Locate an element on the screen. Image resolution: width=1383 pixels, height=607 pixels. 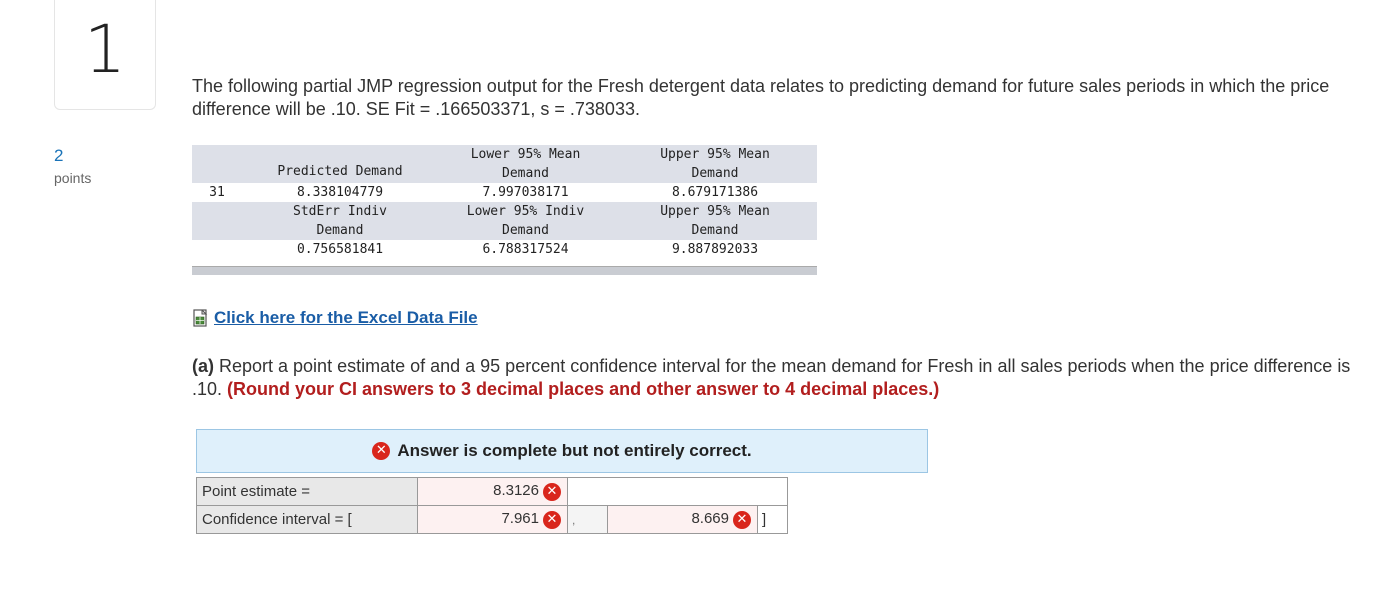
jmp-value-upper-mean-2: 9.887892033 is located at coordinates (715, 249).